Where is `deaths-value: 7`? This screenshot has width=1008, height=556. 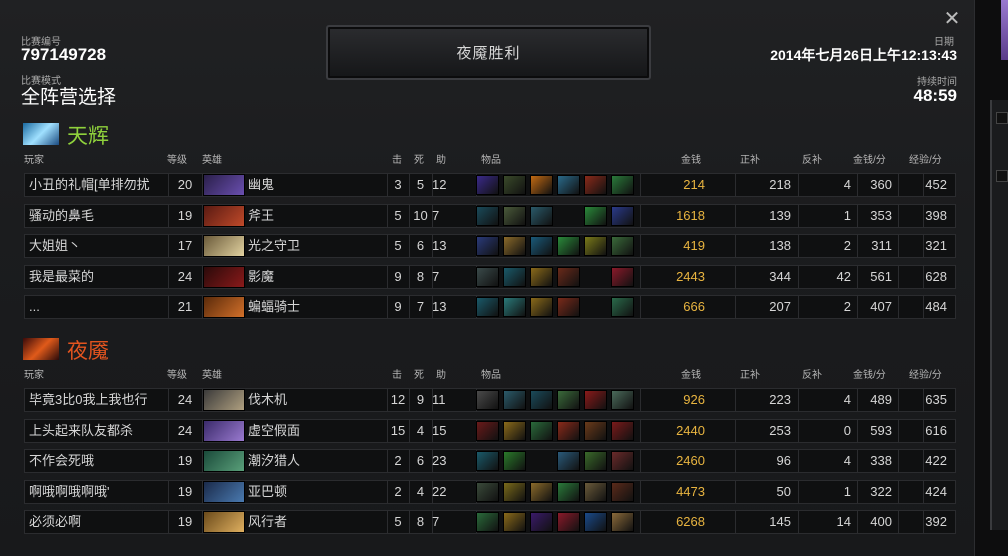
deaths-value: 7 is located at coordinates (420, 306).